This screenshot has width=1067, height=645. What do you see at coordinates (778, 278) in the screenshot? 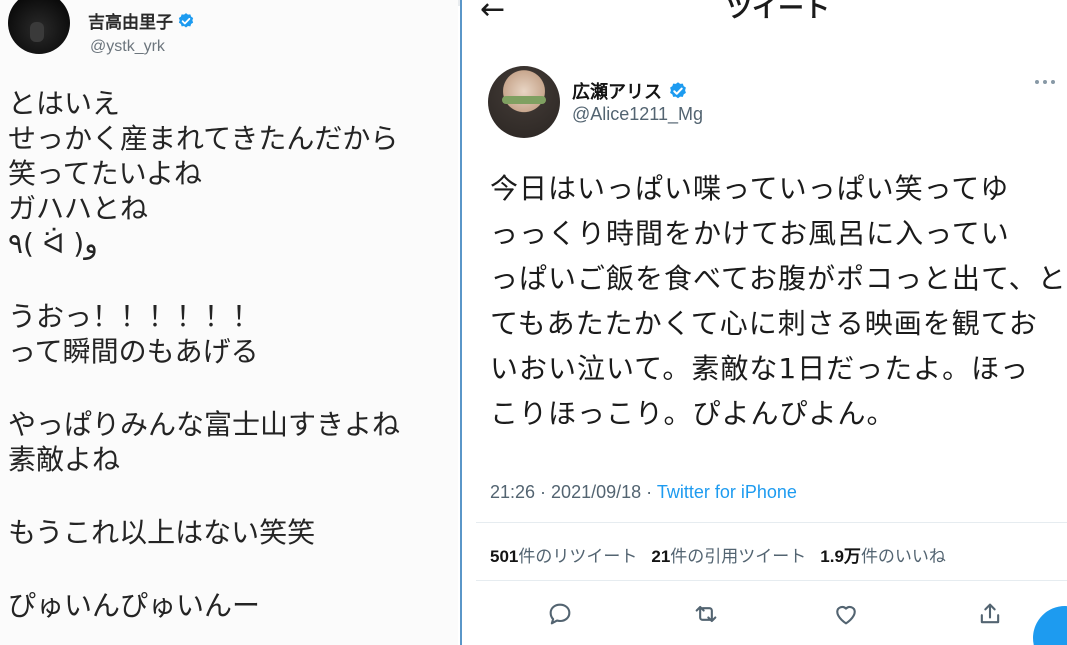
I see `tweet-text-line: っぱいご飯を食べてお腹がポコっと出て、と` at bounding box center [778, 278].